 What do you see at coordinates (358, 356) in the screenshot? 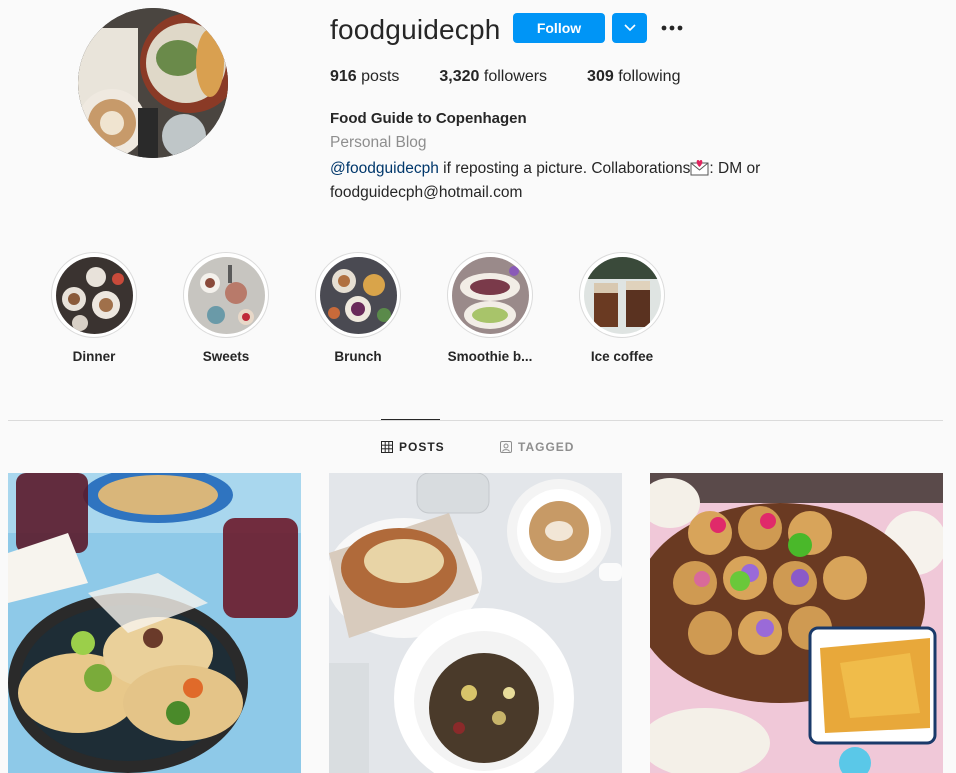
I see `highlight-label: Brunch` at bounding box center [358, 356].